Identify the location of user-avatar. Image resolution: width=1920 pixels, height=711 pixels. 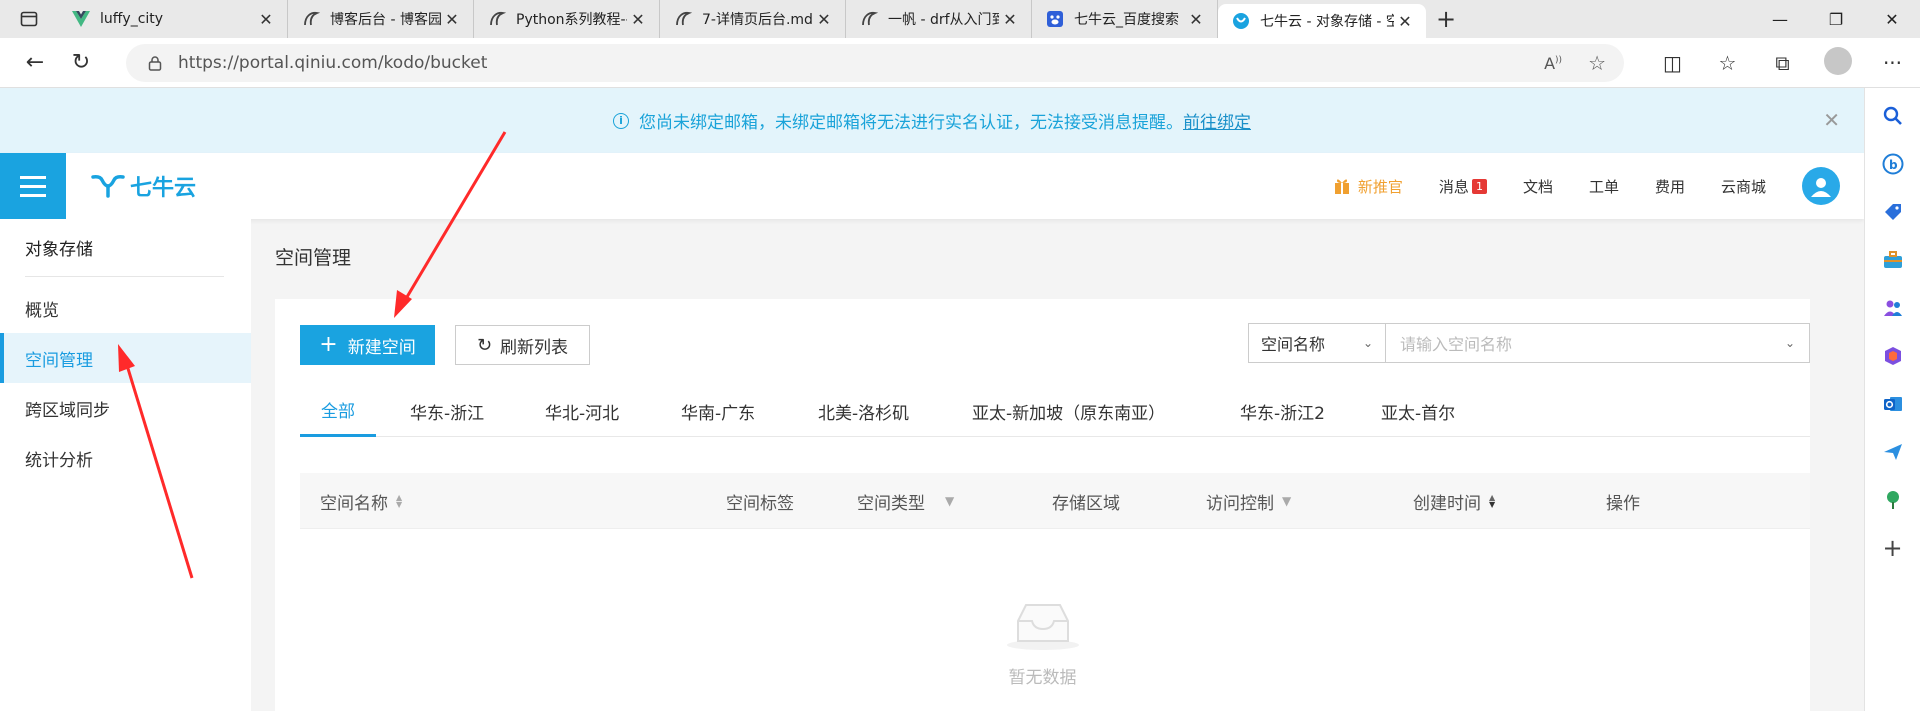
(1821, 186).